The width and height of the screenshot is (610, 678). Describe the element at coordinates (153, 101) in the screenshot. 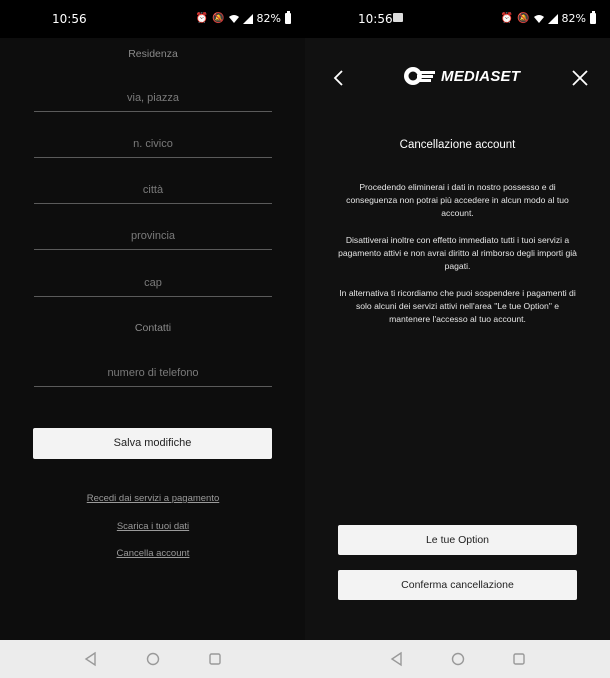

I see `street-field: via, piazza` at that location.